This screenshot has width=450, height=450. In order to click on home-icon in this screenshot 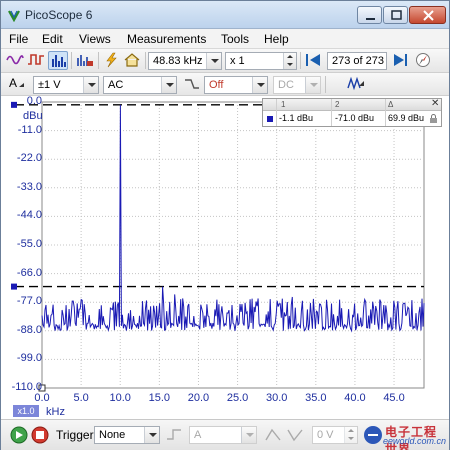, I will do `click(132, 60)`.